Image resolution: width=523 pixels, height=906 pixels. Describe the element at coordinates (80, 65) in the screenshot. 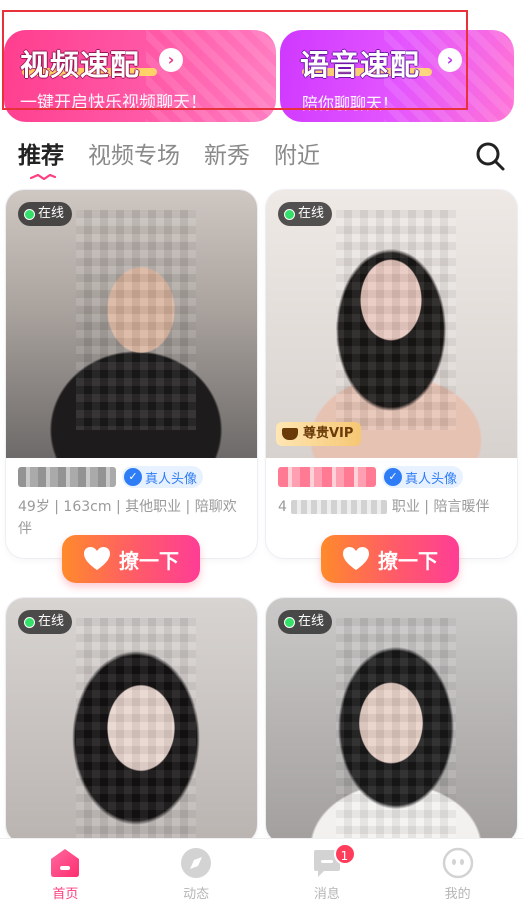

I see `video-match-title: 视频速配` at that location.